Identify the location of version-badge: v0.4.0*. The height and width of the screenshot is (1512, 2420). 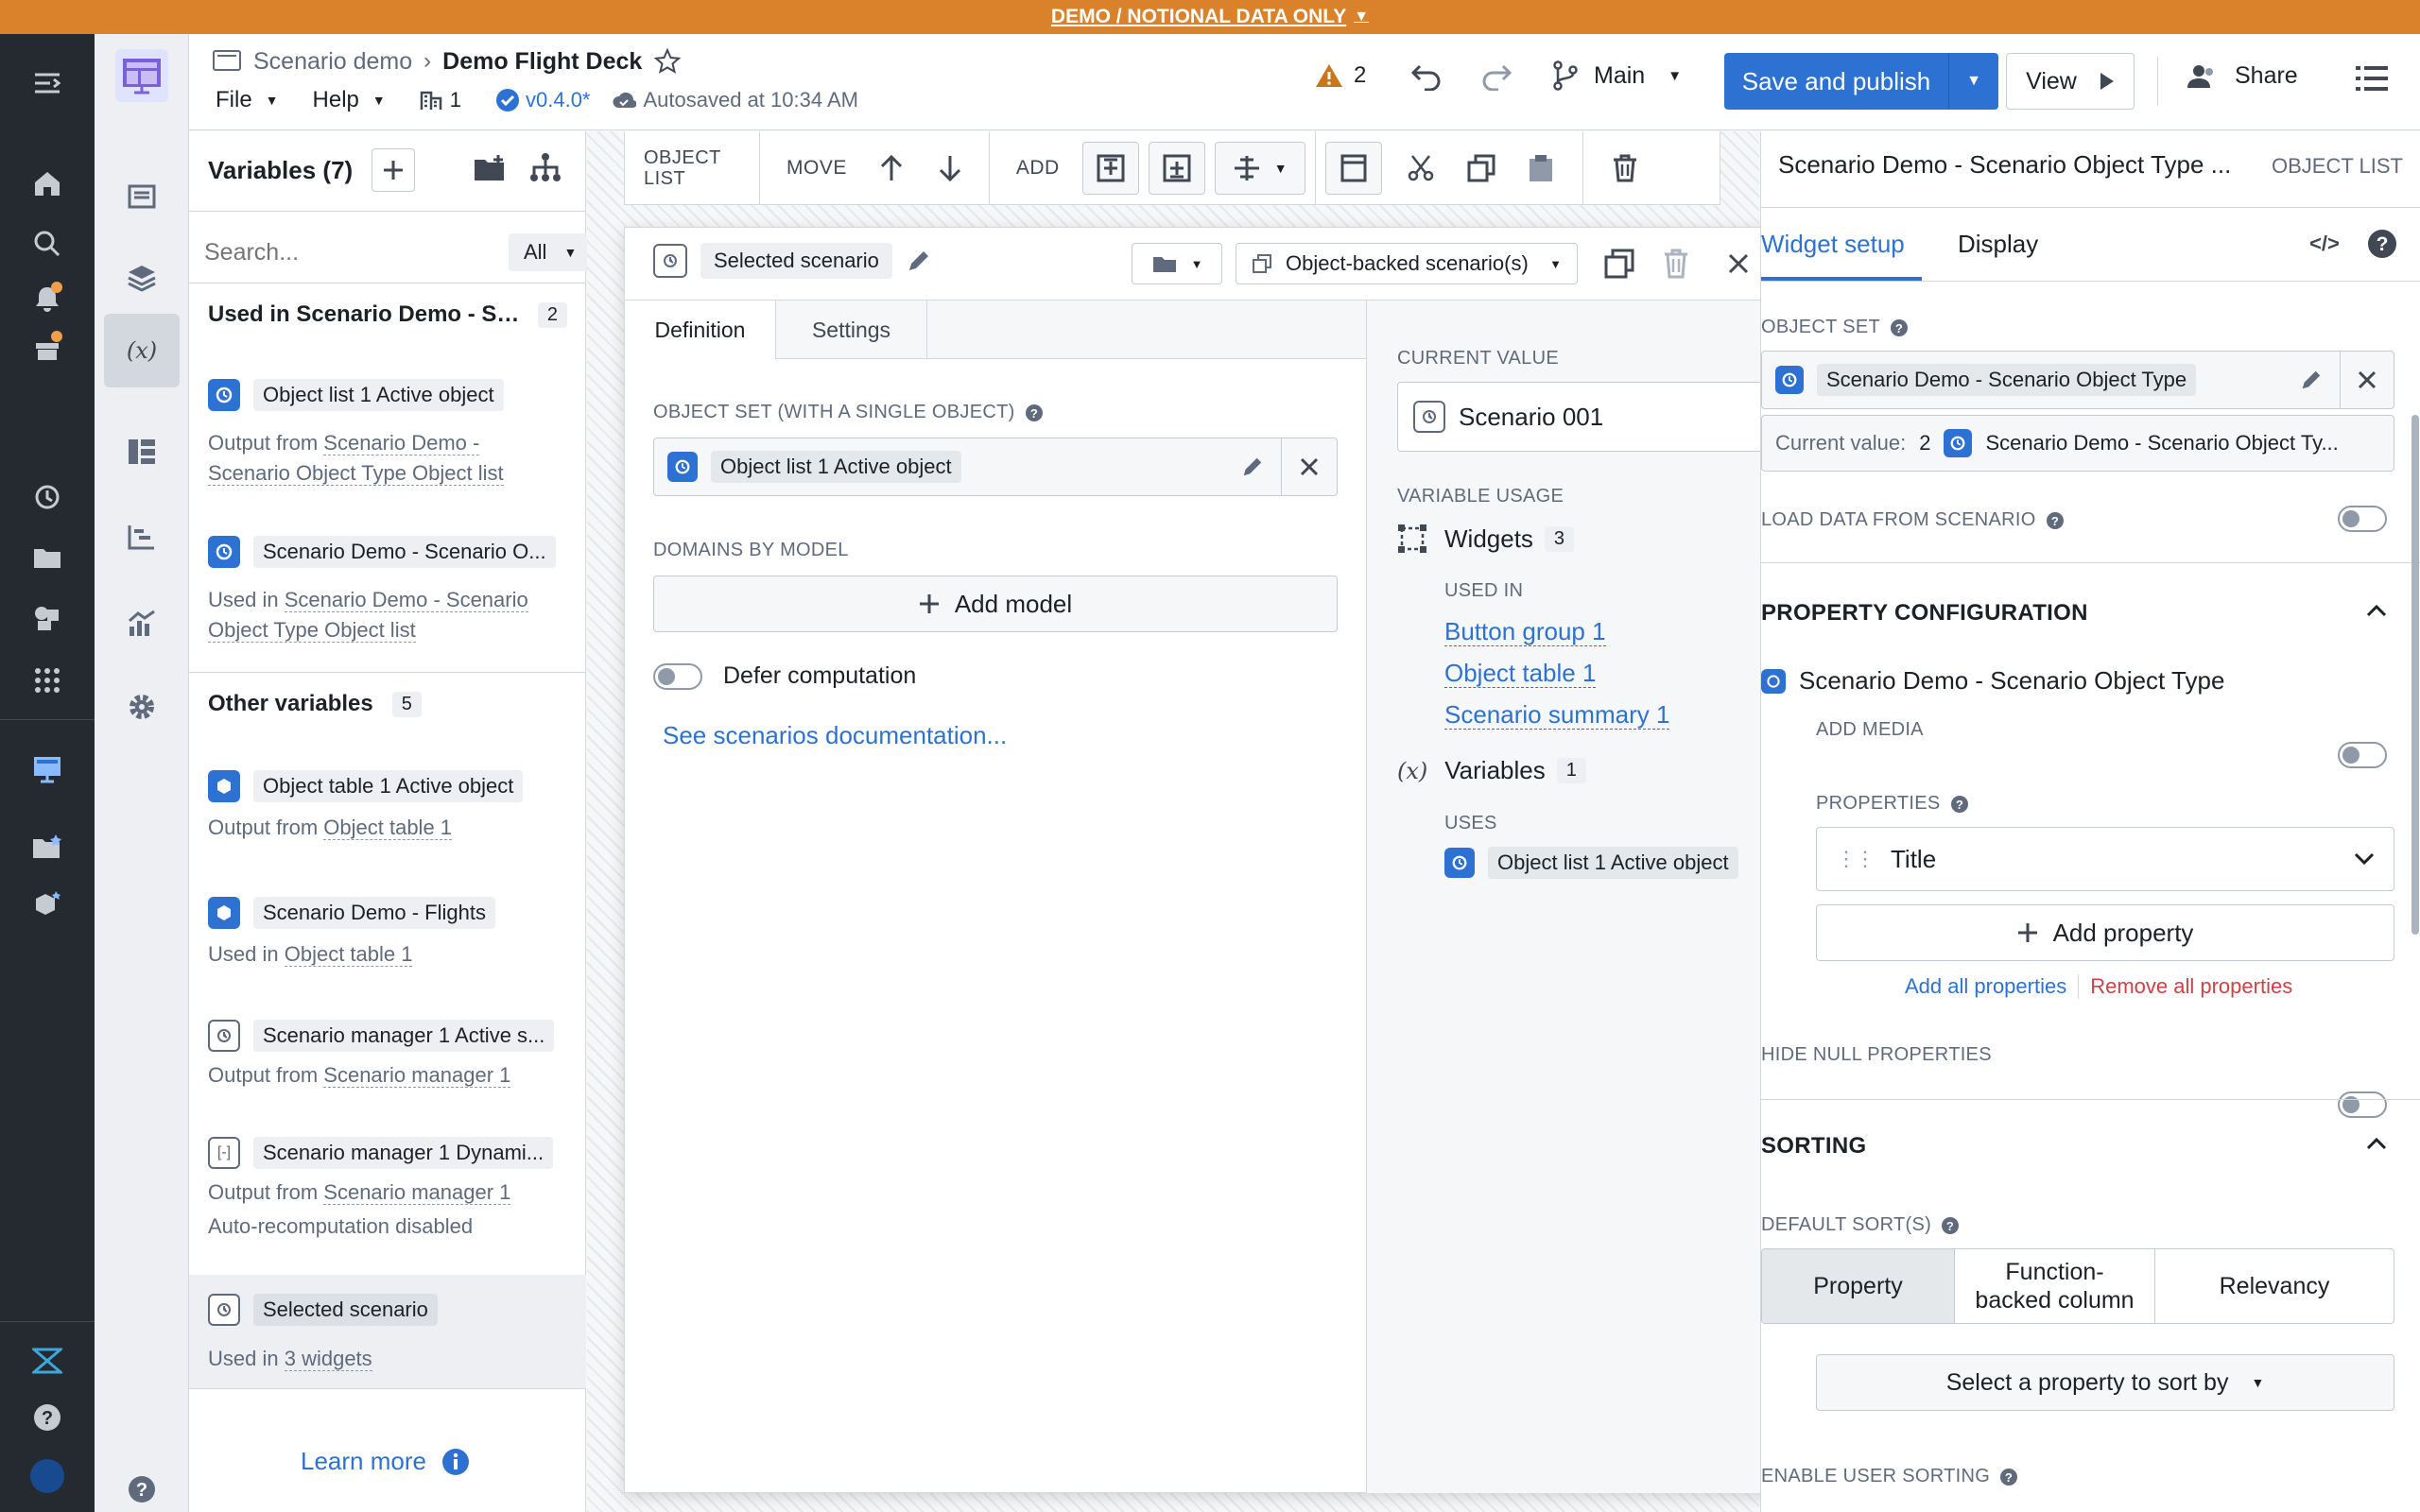
(543, 100).